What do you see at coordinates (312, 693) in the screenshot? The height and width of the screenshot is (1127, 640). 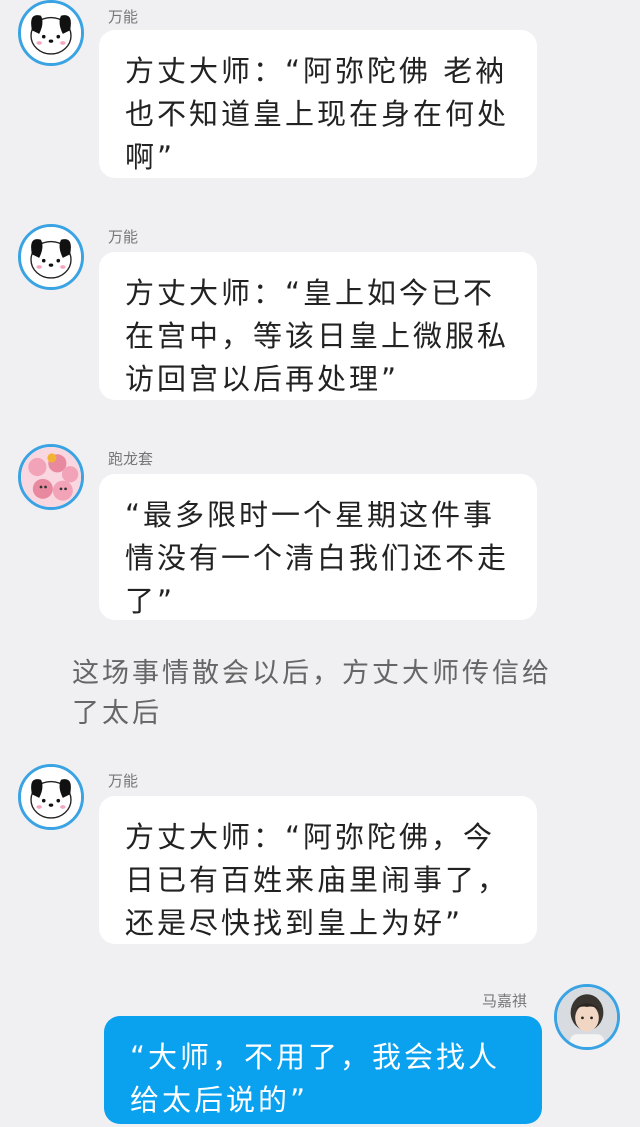 I see `narration-text: 这场事情散会以后，方丈大师传信给了太后` at bounding box center [312, 693].